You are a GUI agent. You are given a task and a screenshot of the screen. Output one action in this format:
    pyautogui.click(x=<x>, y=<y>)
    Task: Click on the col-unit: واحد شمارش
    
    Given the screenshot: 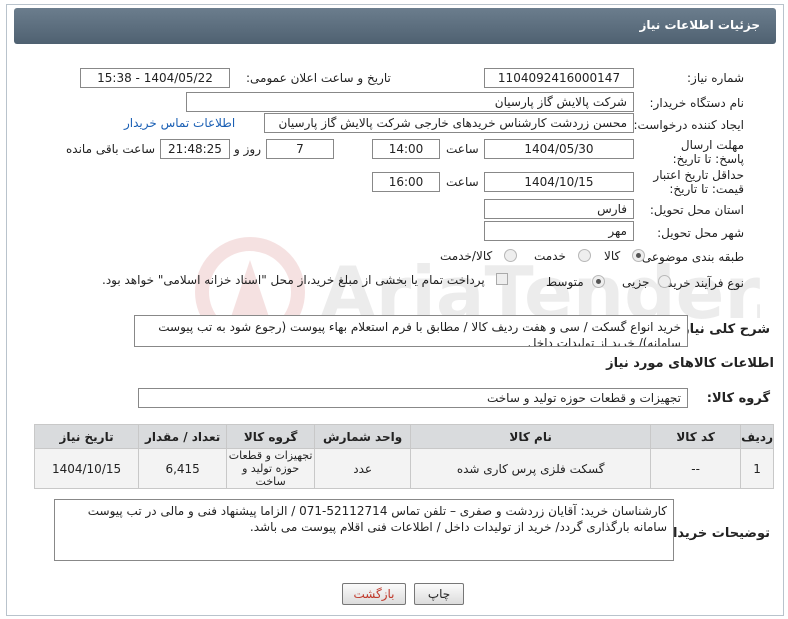 What is the action you would take?
    pyautogui.click(x=363, y=436)
    